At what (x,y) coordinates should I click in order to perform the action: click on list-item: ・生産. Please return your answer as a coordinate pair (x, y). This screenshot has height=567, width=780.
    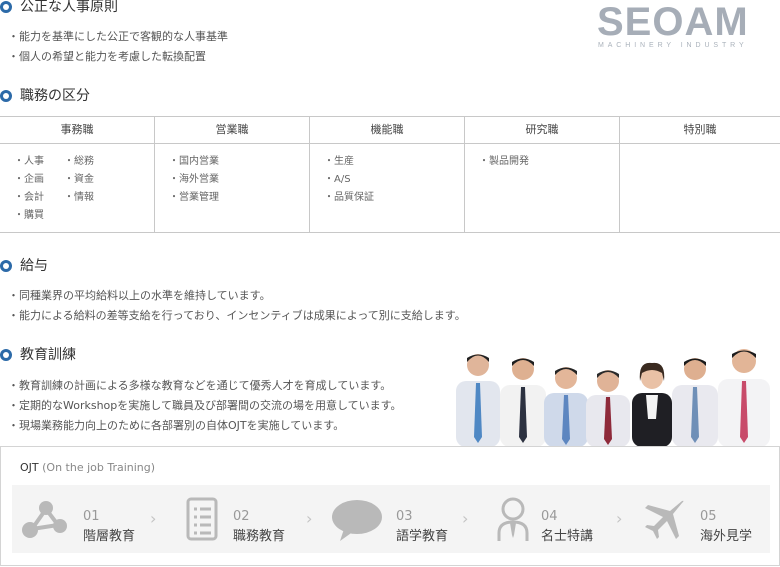
    Looking at the image, I should click on (339, 161).